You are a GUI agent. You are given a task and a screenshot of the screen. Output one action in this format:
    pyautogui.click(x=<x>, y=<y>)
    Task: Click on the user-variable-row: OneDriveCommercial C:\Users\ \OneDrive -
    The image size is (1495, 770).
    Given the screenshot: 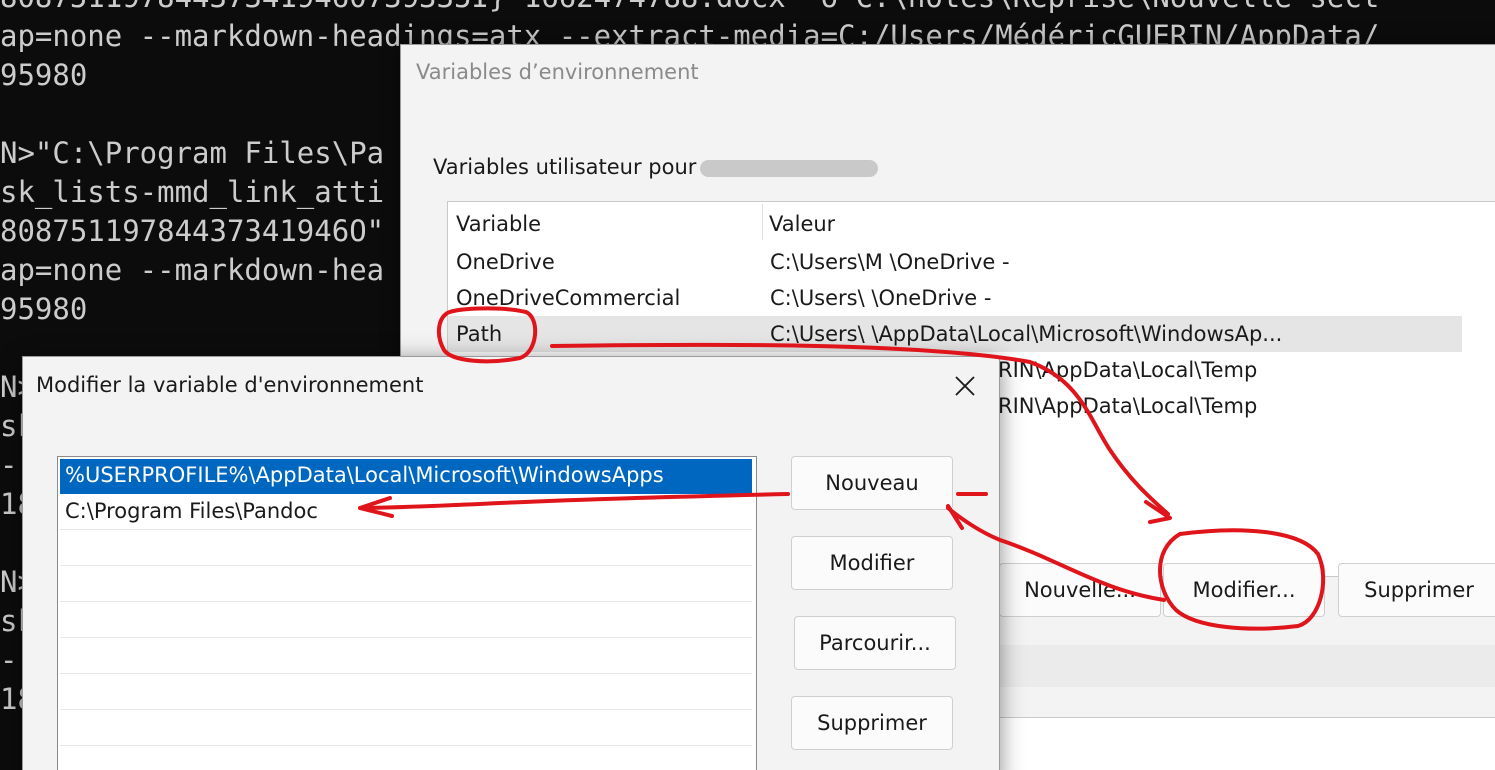 What is the action you would take?
    pyautogui.click(x=955, y=298)
    